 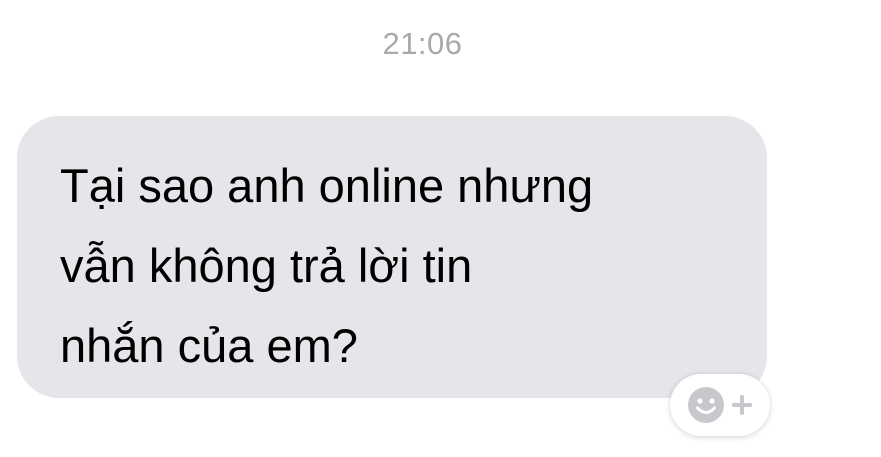 I want to click on plus-icon, so click(x=742, y=405).